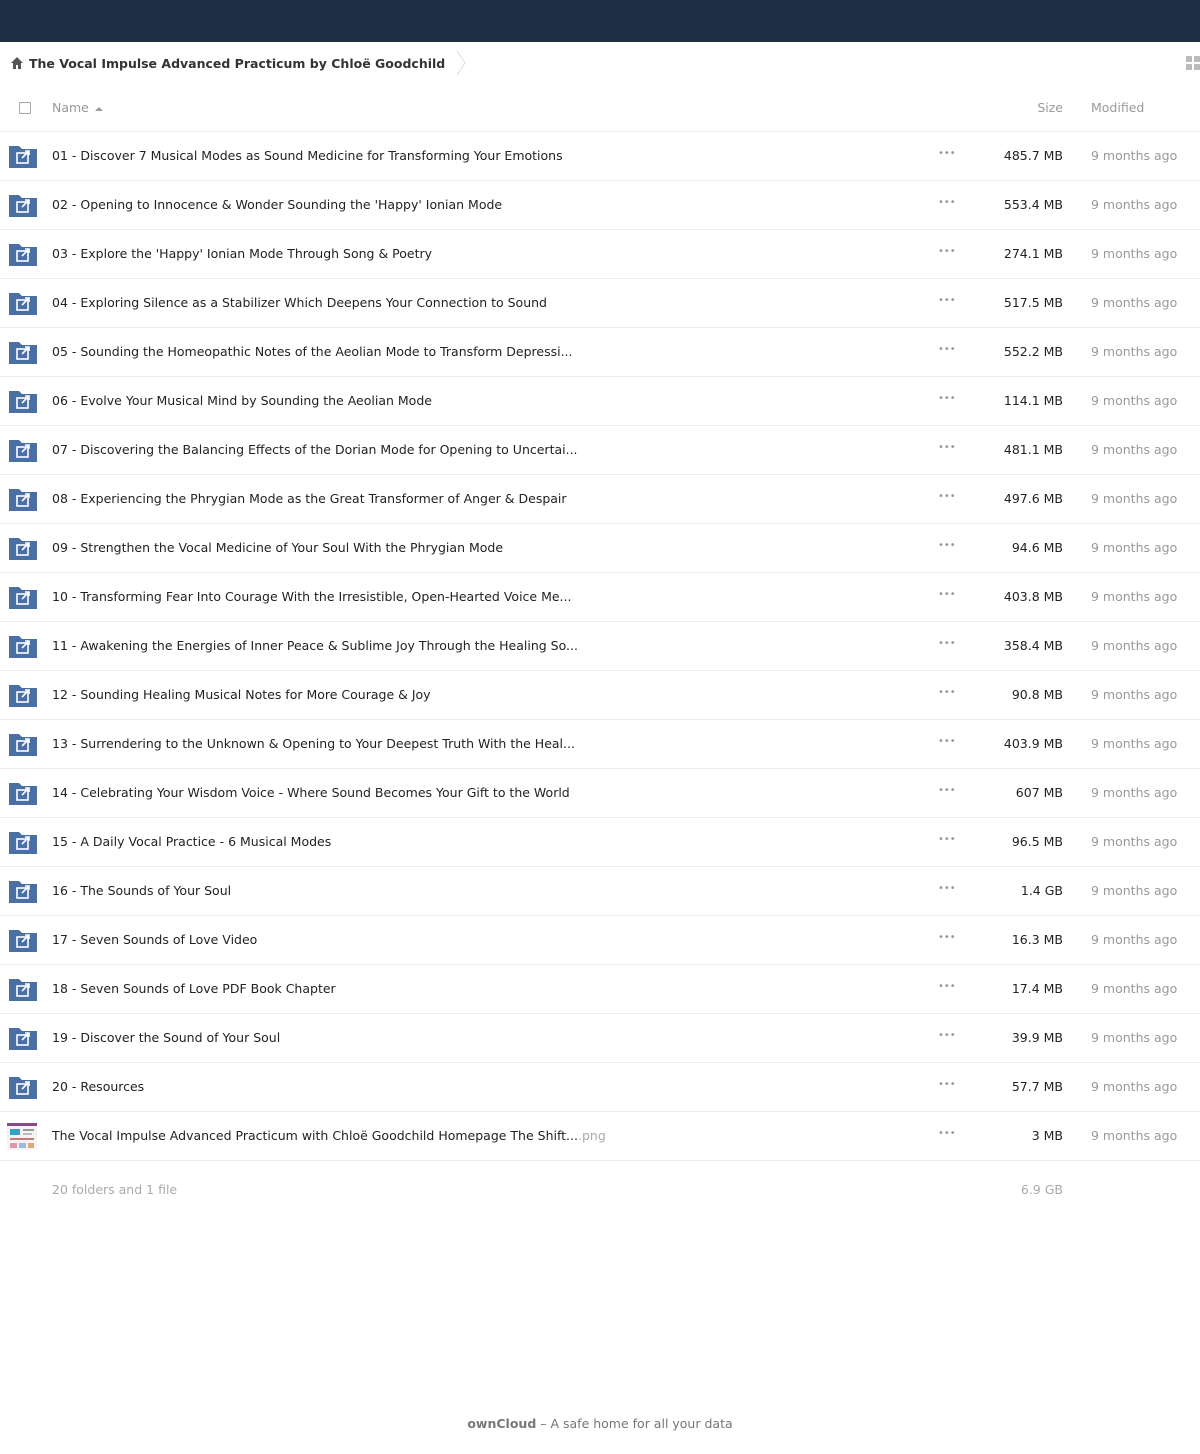 This screenshot has width=1200, height=1454. I want to click on image-thumbnail-icon, so click(22, 1136).